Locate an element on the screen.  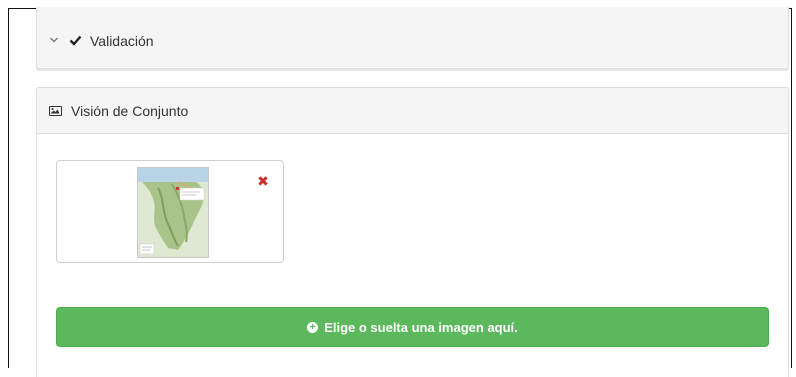
map-thumbnail is located at coordinates (173, 212).